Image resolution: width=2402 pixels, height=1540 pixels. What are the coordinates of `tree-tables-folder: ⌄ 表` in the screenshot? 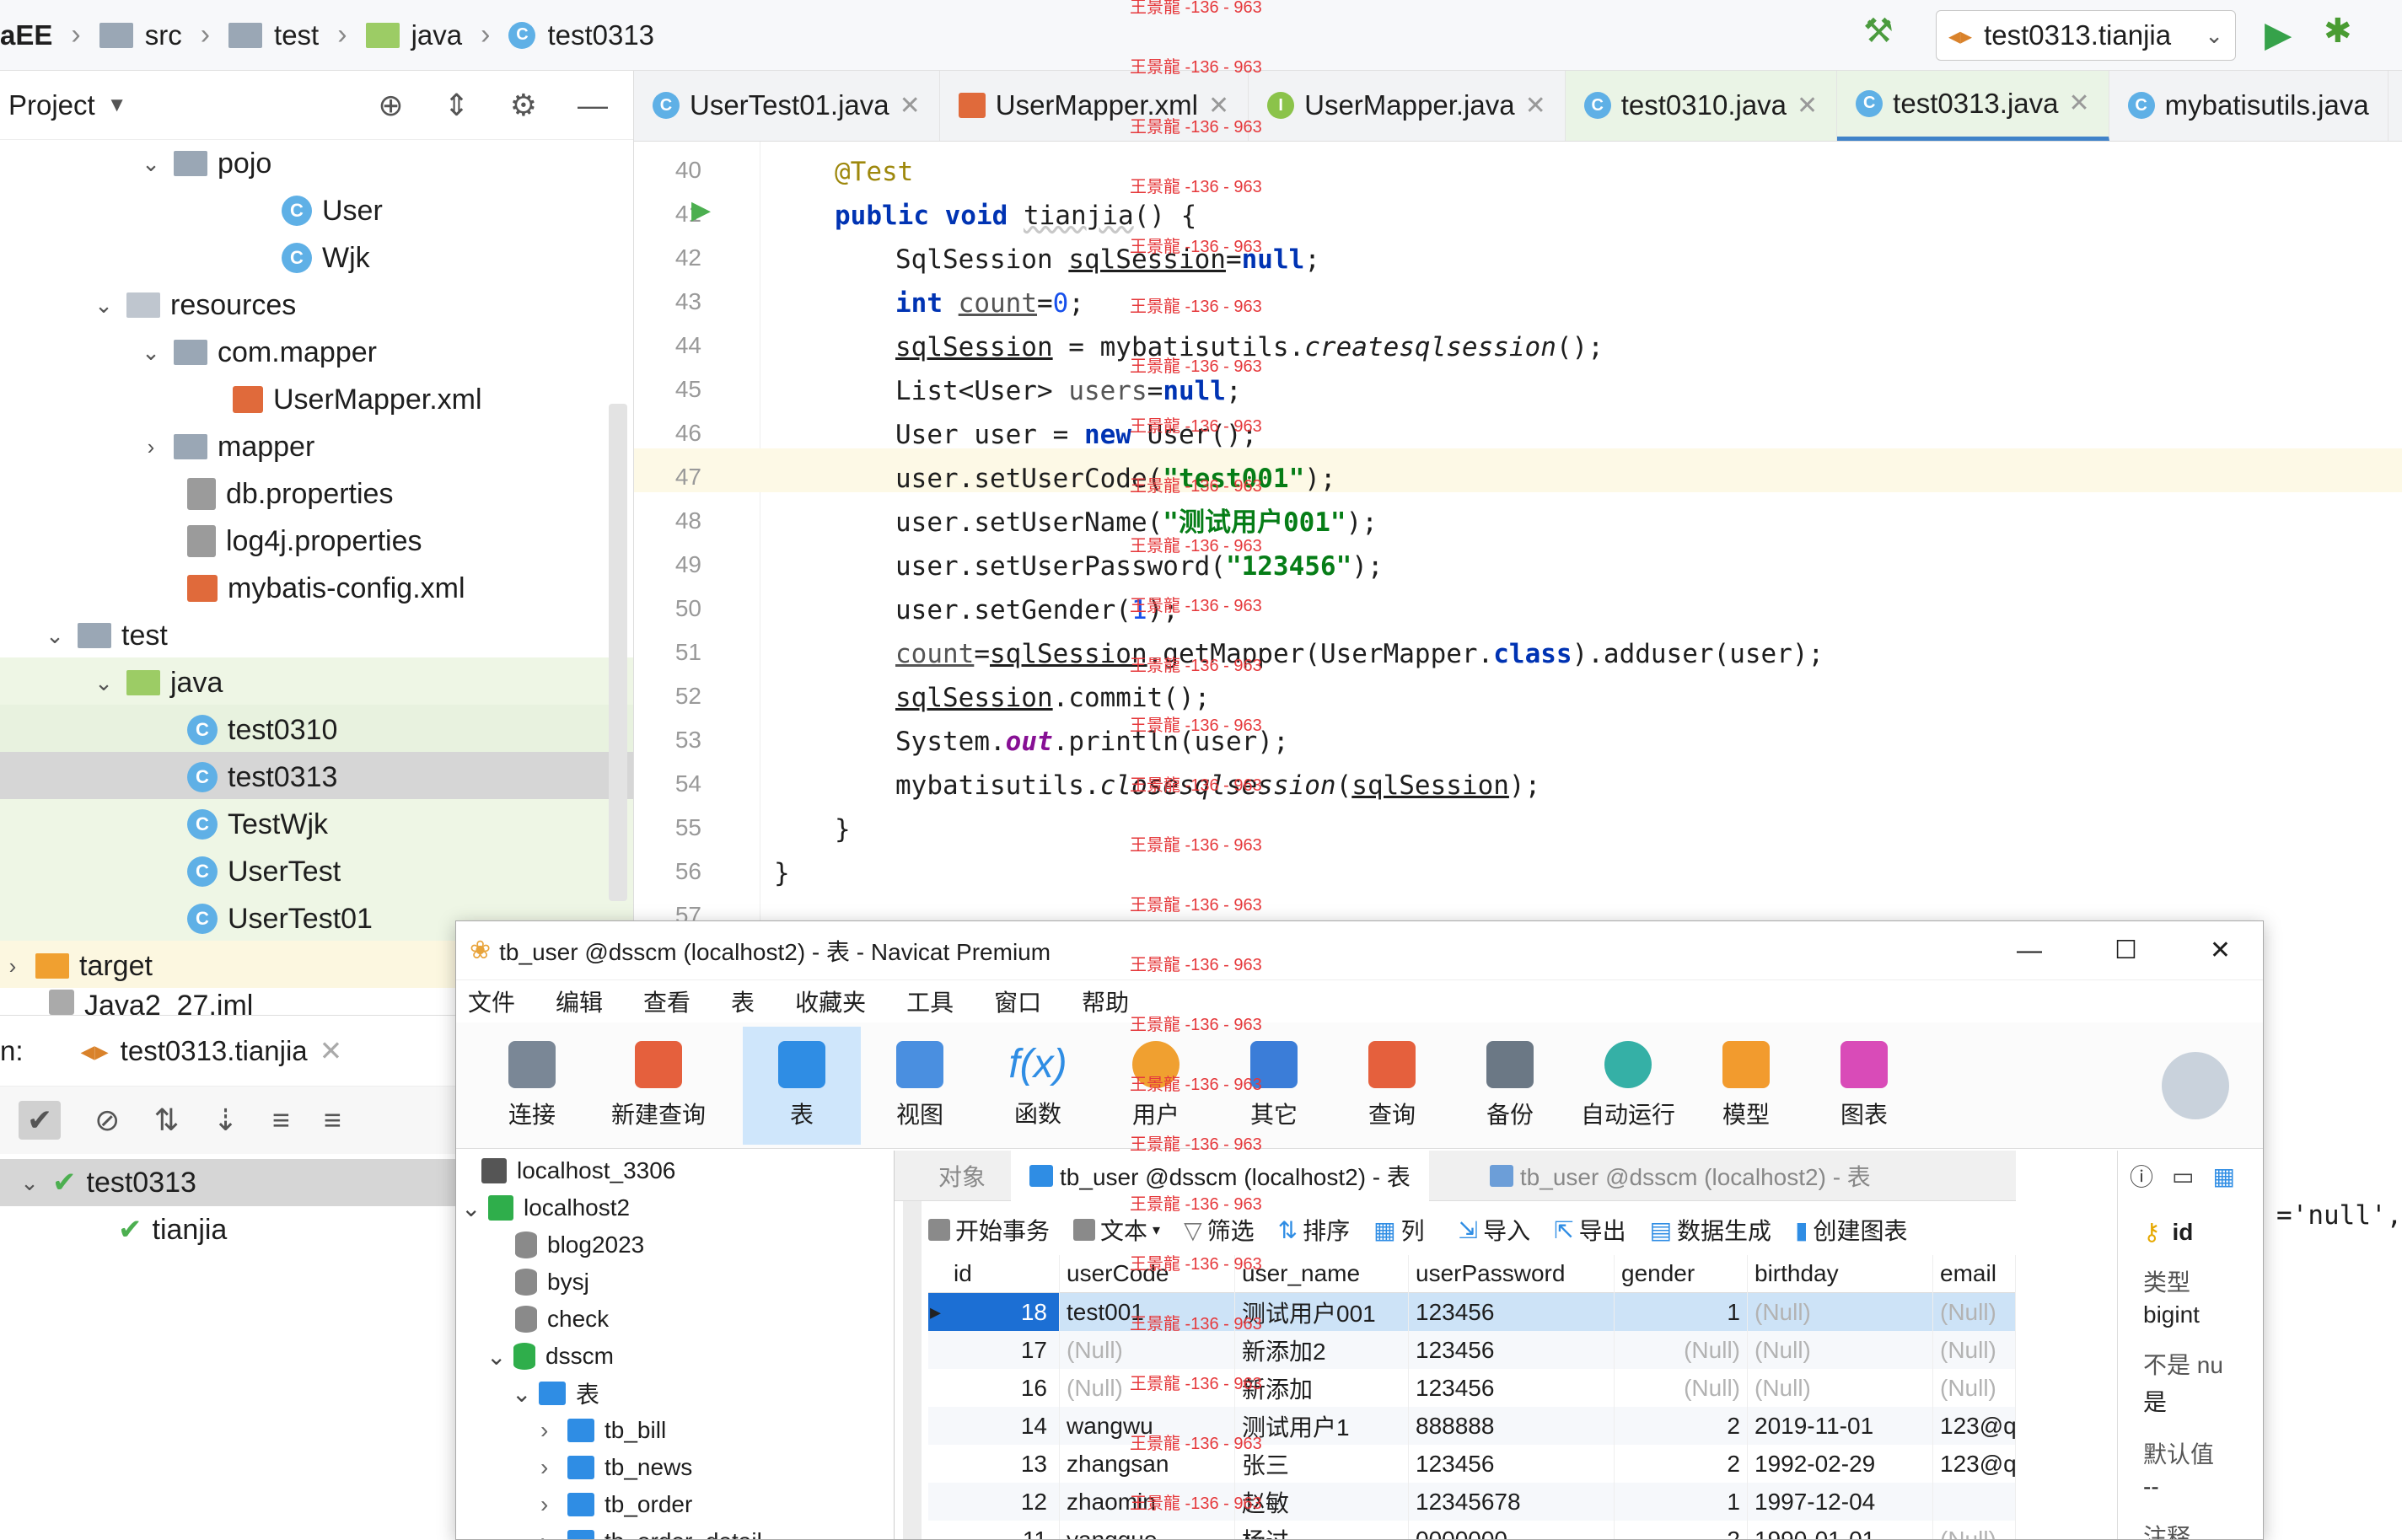 It's located at (555, 1393).